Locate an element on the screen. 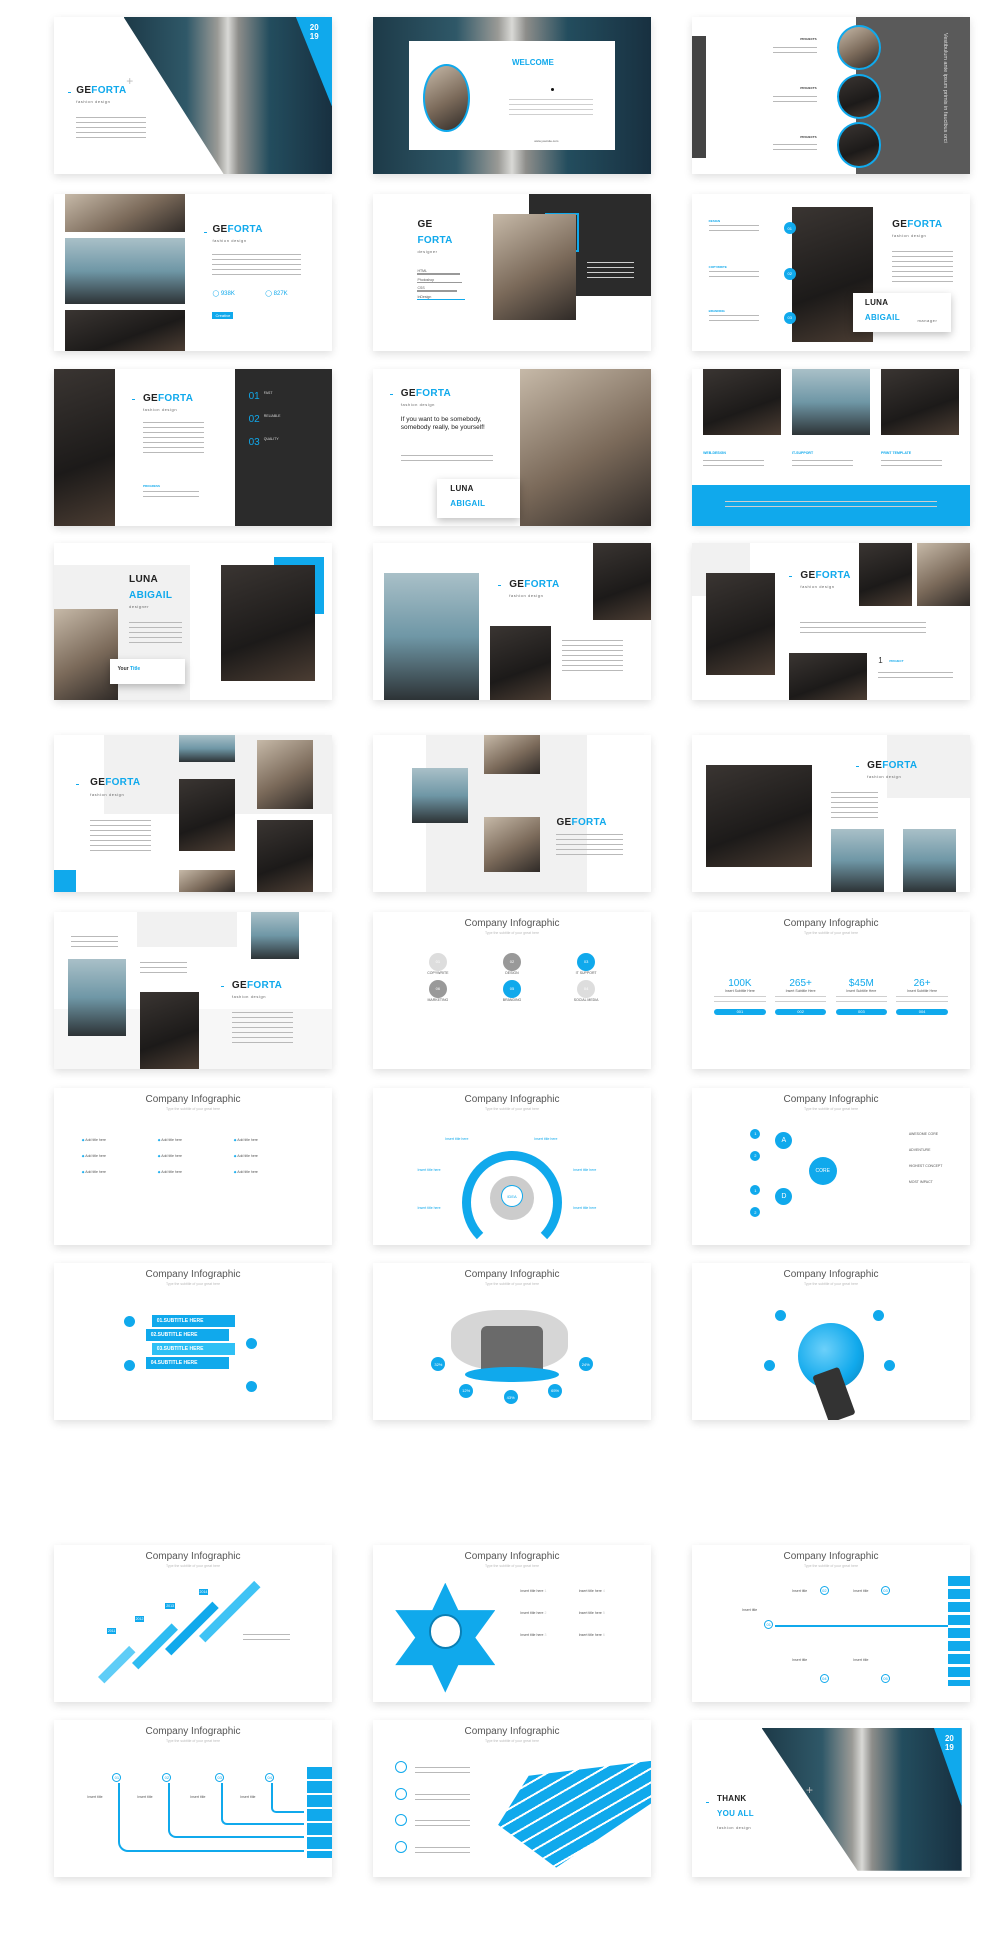 The image size is (1000, 1940). slide-thank-you: 20 19 + THANK YOU ALL fashion design is located at coordinates (831, 1798).